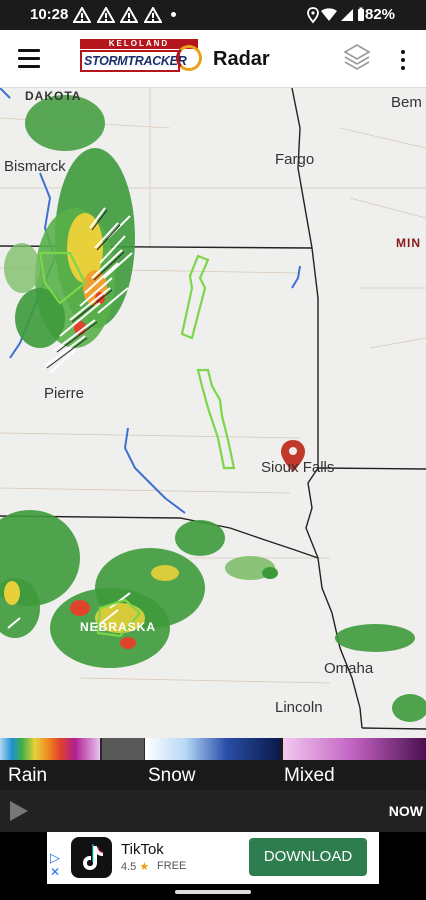  Describe the element at coordinates (357, 58) in the screenshot. I see `layers-icon` at that location.